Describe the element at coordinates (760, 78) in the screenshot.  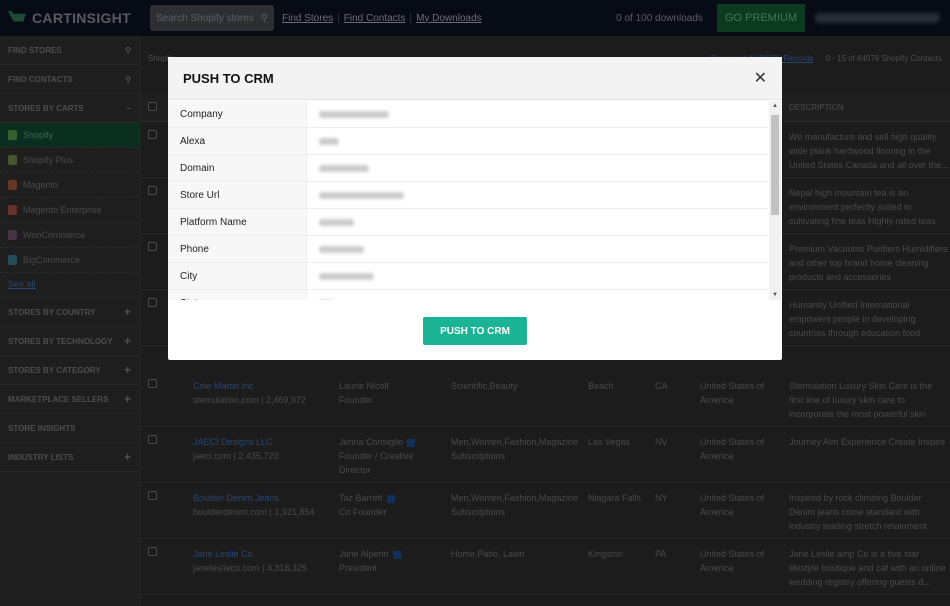
I see `close-icon: ✕` at that location.